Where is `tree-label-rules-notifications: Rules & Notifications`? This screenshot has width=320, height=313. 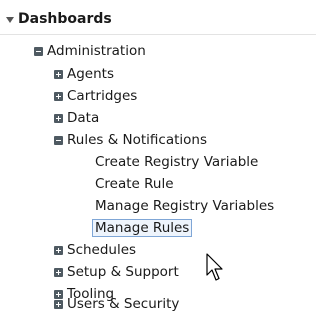 tree-label-rules-notifications: Rules & Notifications is located at coordinates (137, 140).